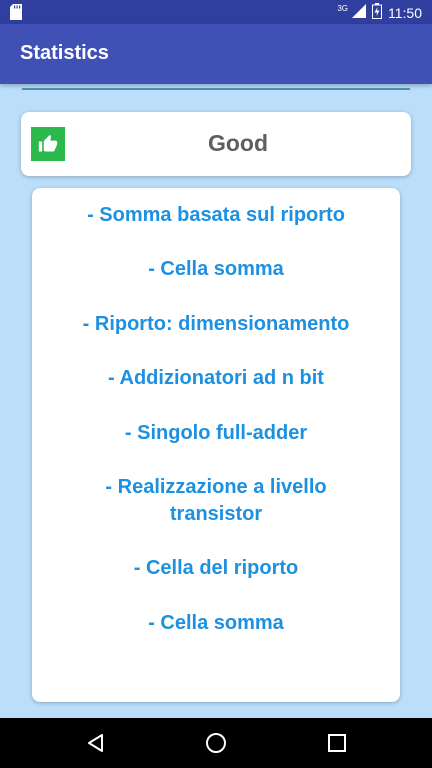  Describe the element at coordinates (377, 12) in the screenshot. I see `battery-icon` at that location.